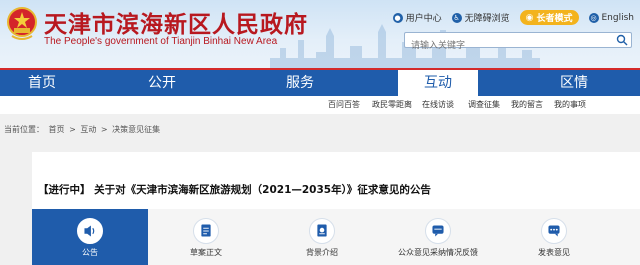 The height and width of the screenshot is (265, 640). What do you see at coordinates (88, 129) in the screenshot?
I see `breadcrumb-item-interaction: 互动` at bounding box center [88, 129].